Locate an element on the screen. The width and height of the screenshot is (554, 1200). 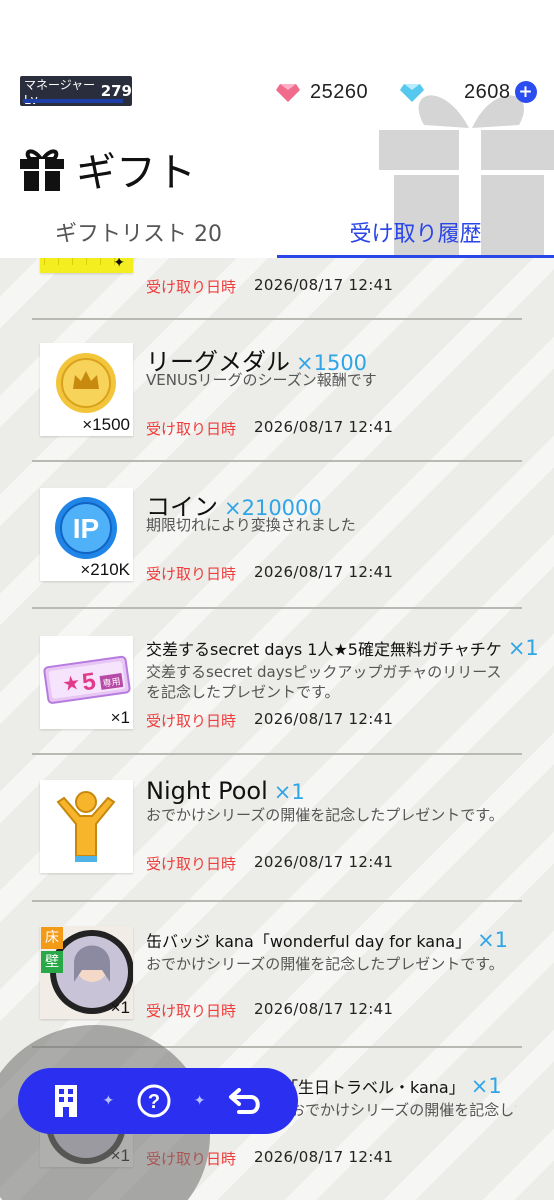
level-progress-bar is located at coordinates (73, 101).